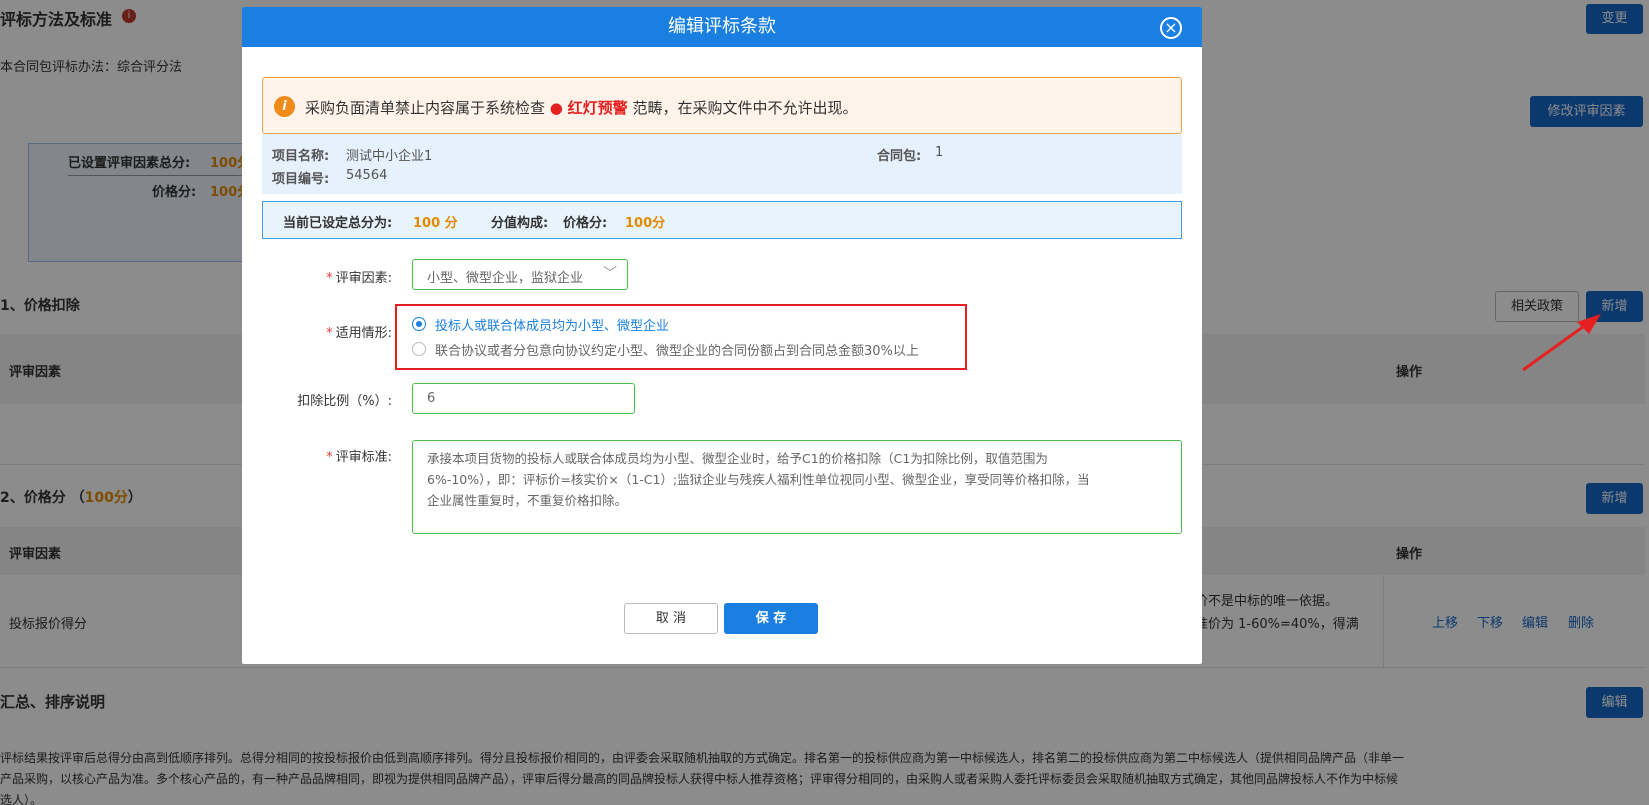 This screenshot has width=1649, height=805. What do you see at coordinates (344, 401) in the screenshot?
I see `deduction-label: 扣除比例（%）:` at bounding box center [344, 401].